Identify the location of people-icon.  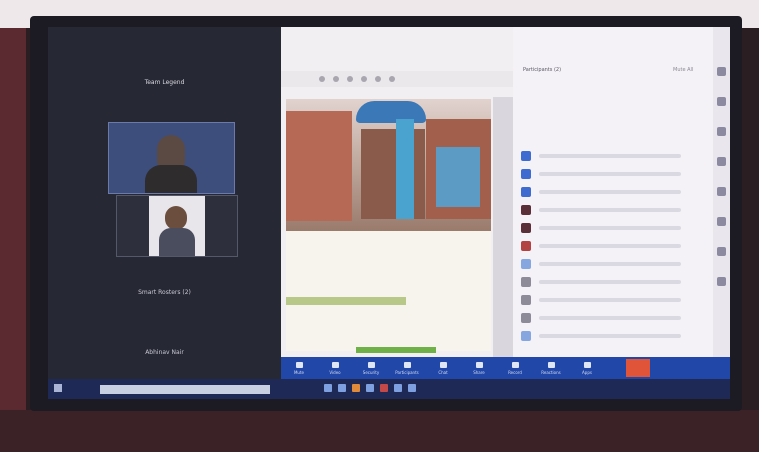
(407, 364).